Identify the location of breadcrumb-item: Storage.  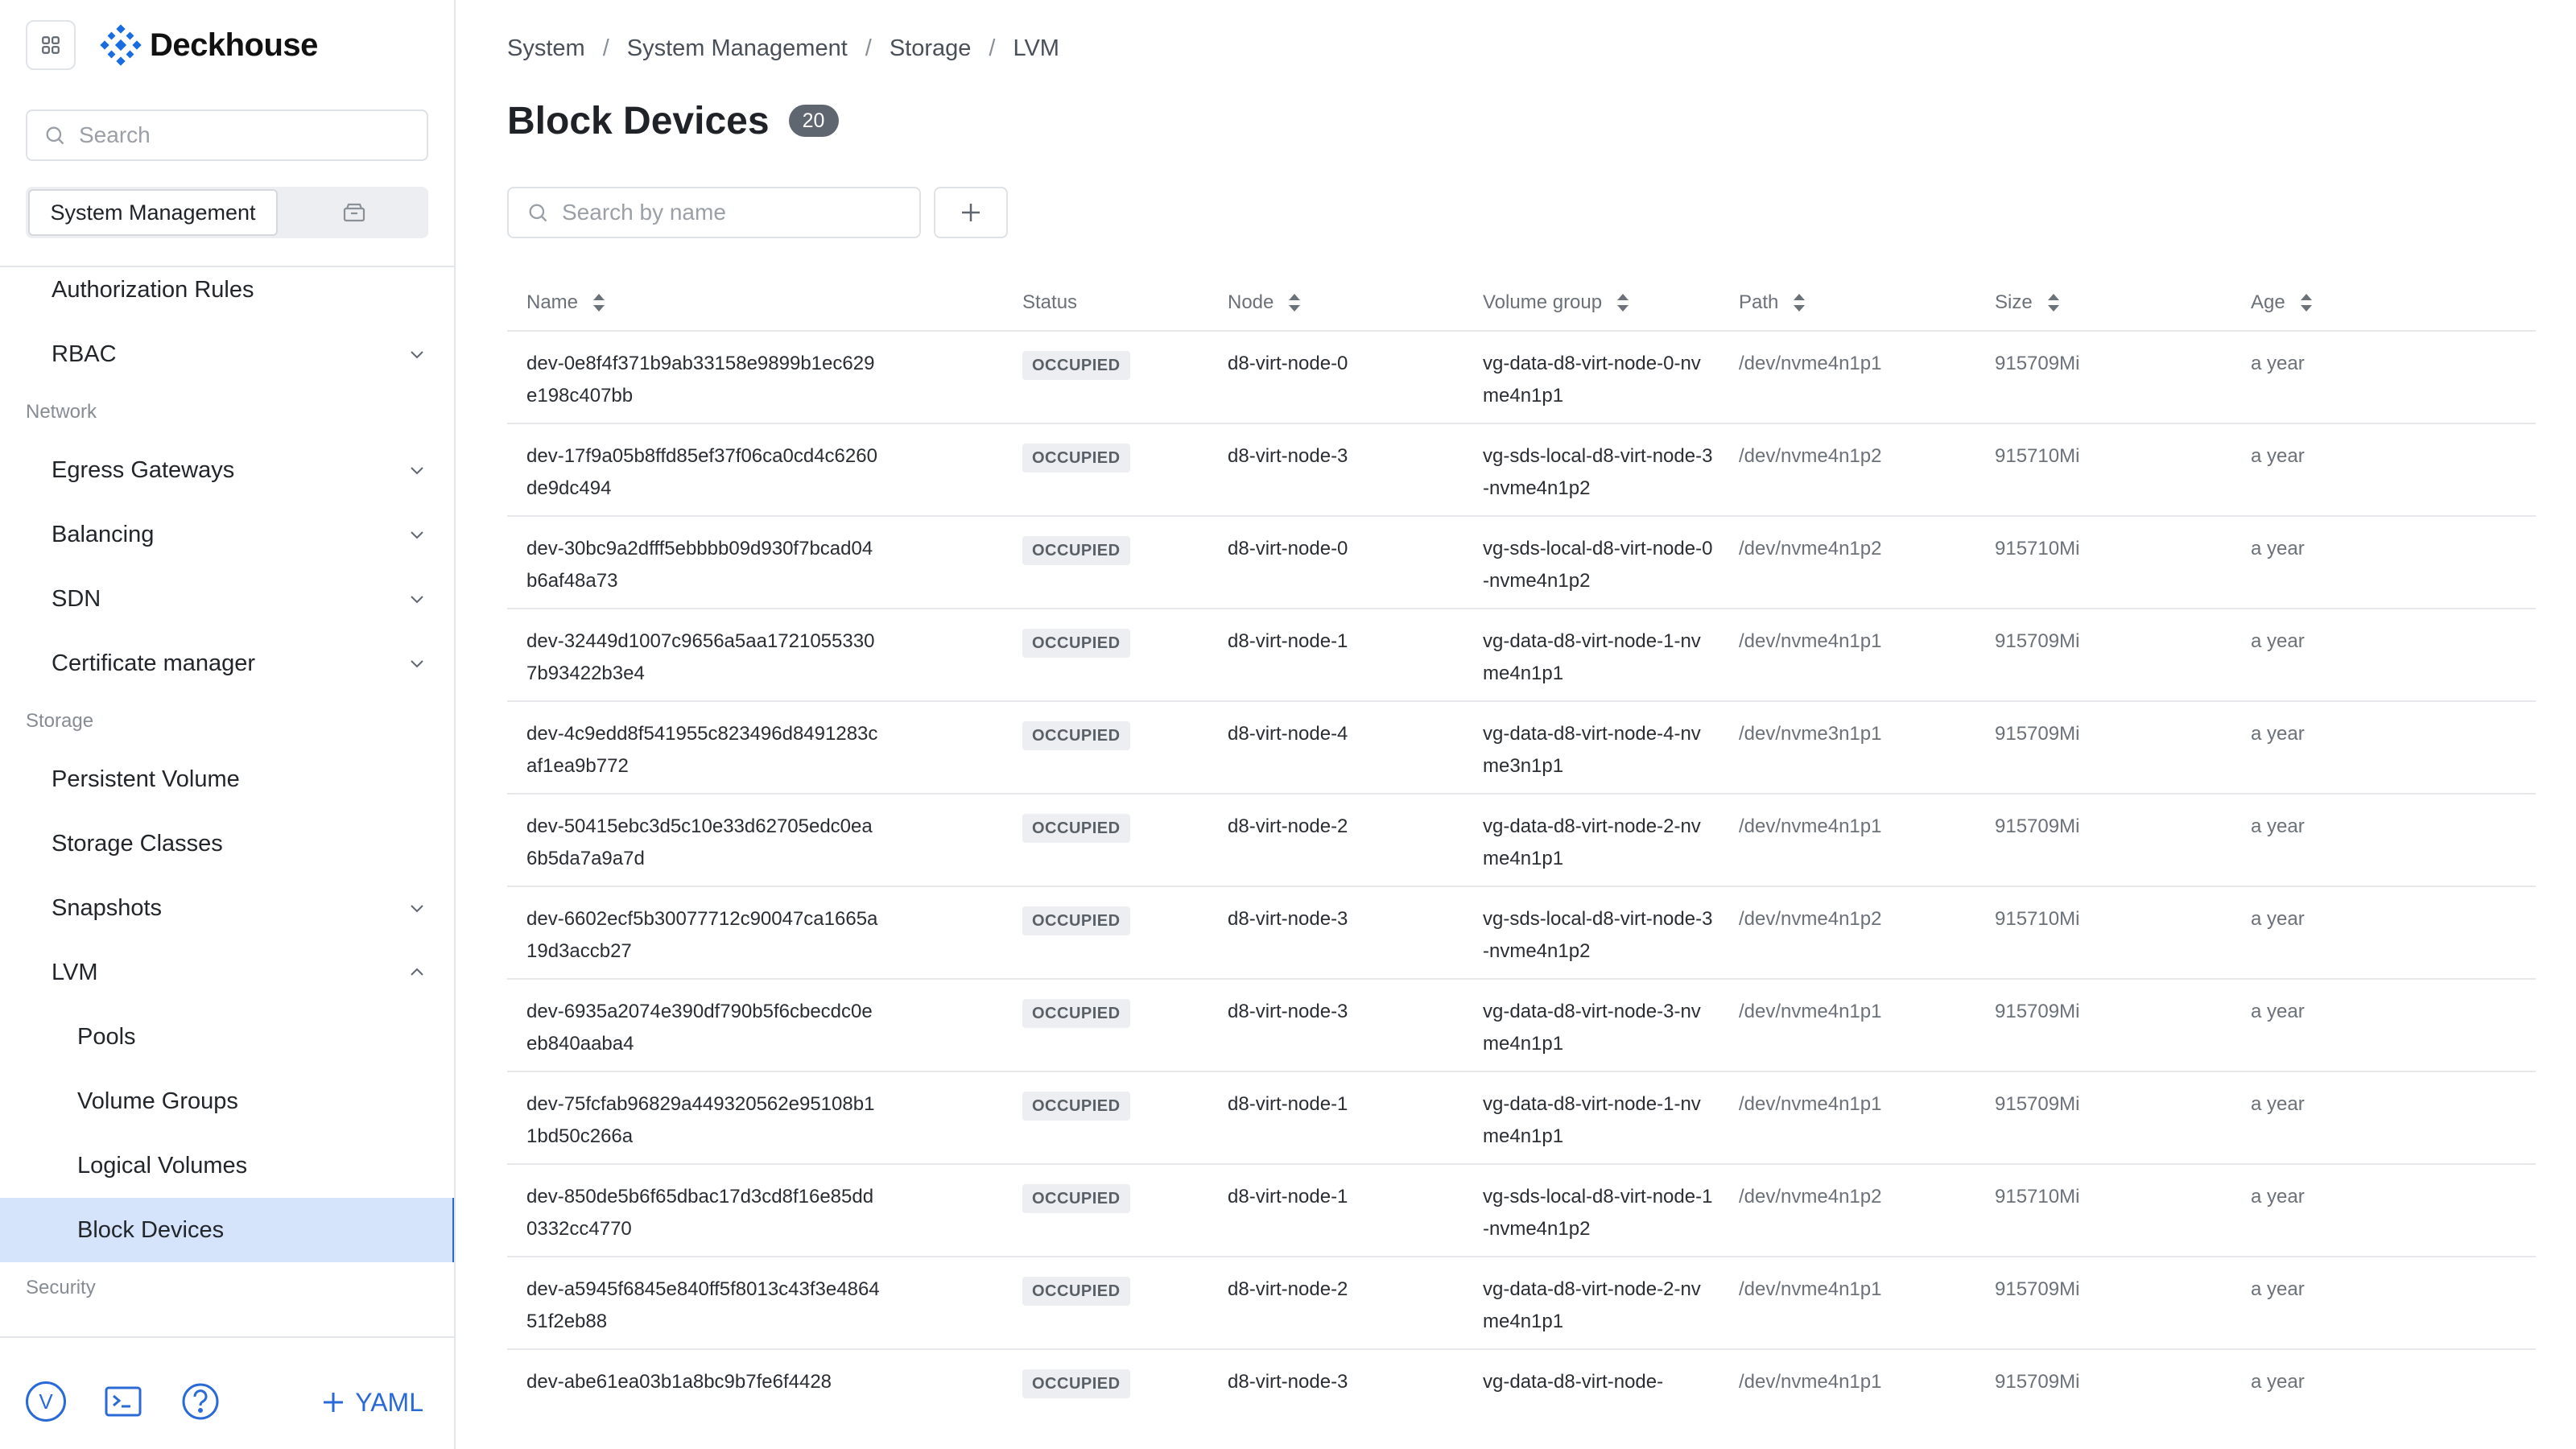
(931, 48).